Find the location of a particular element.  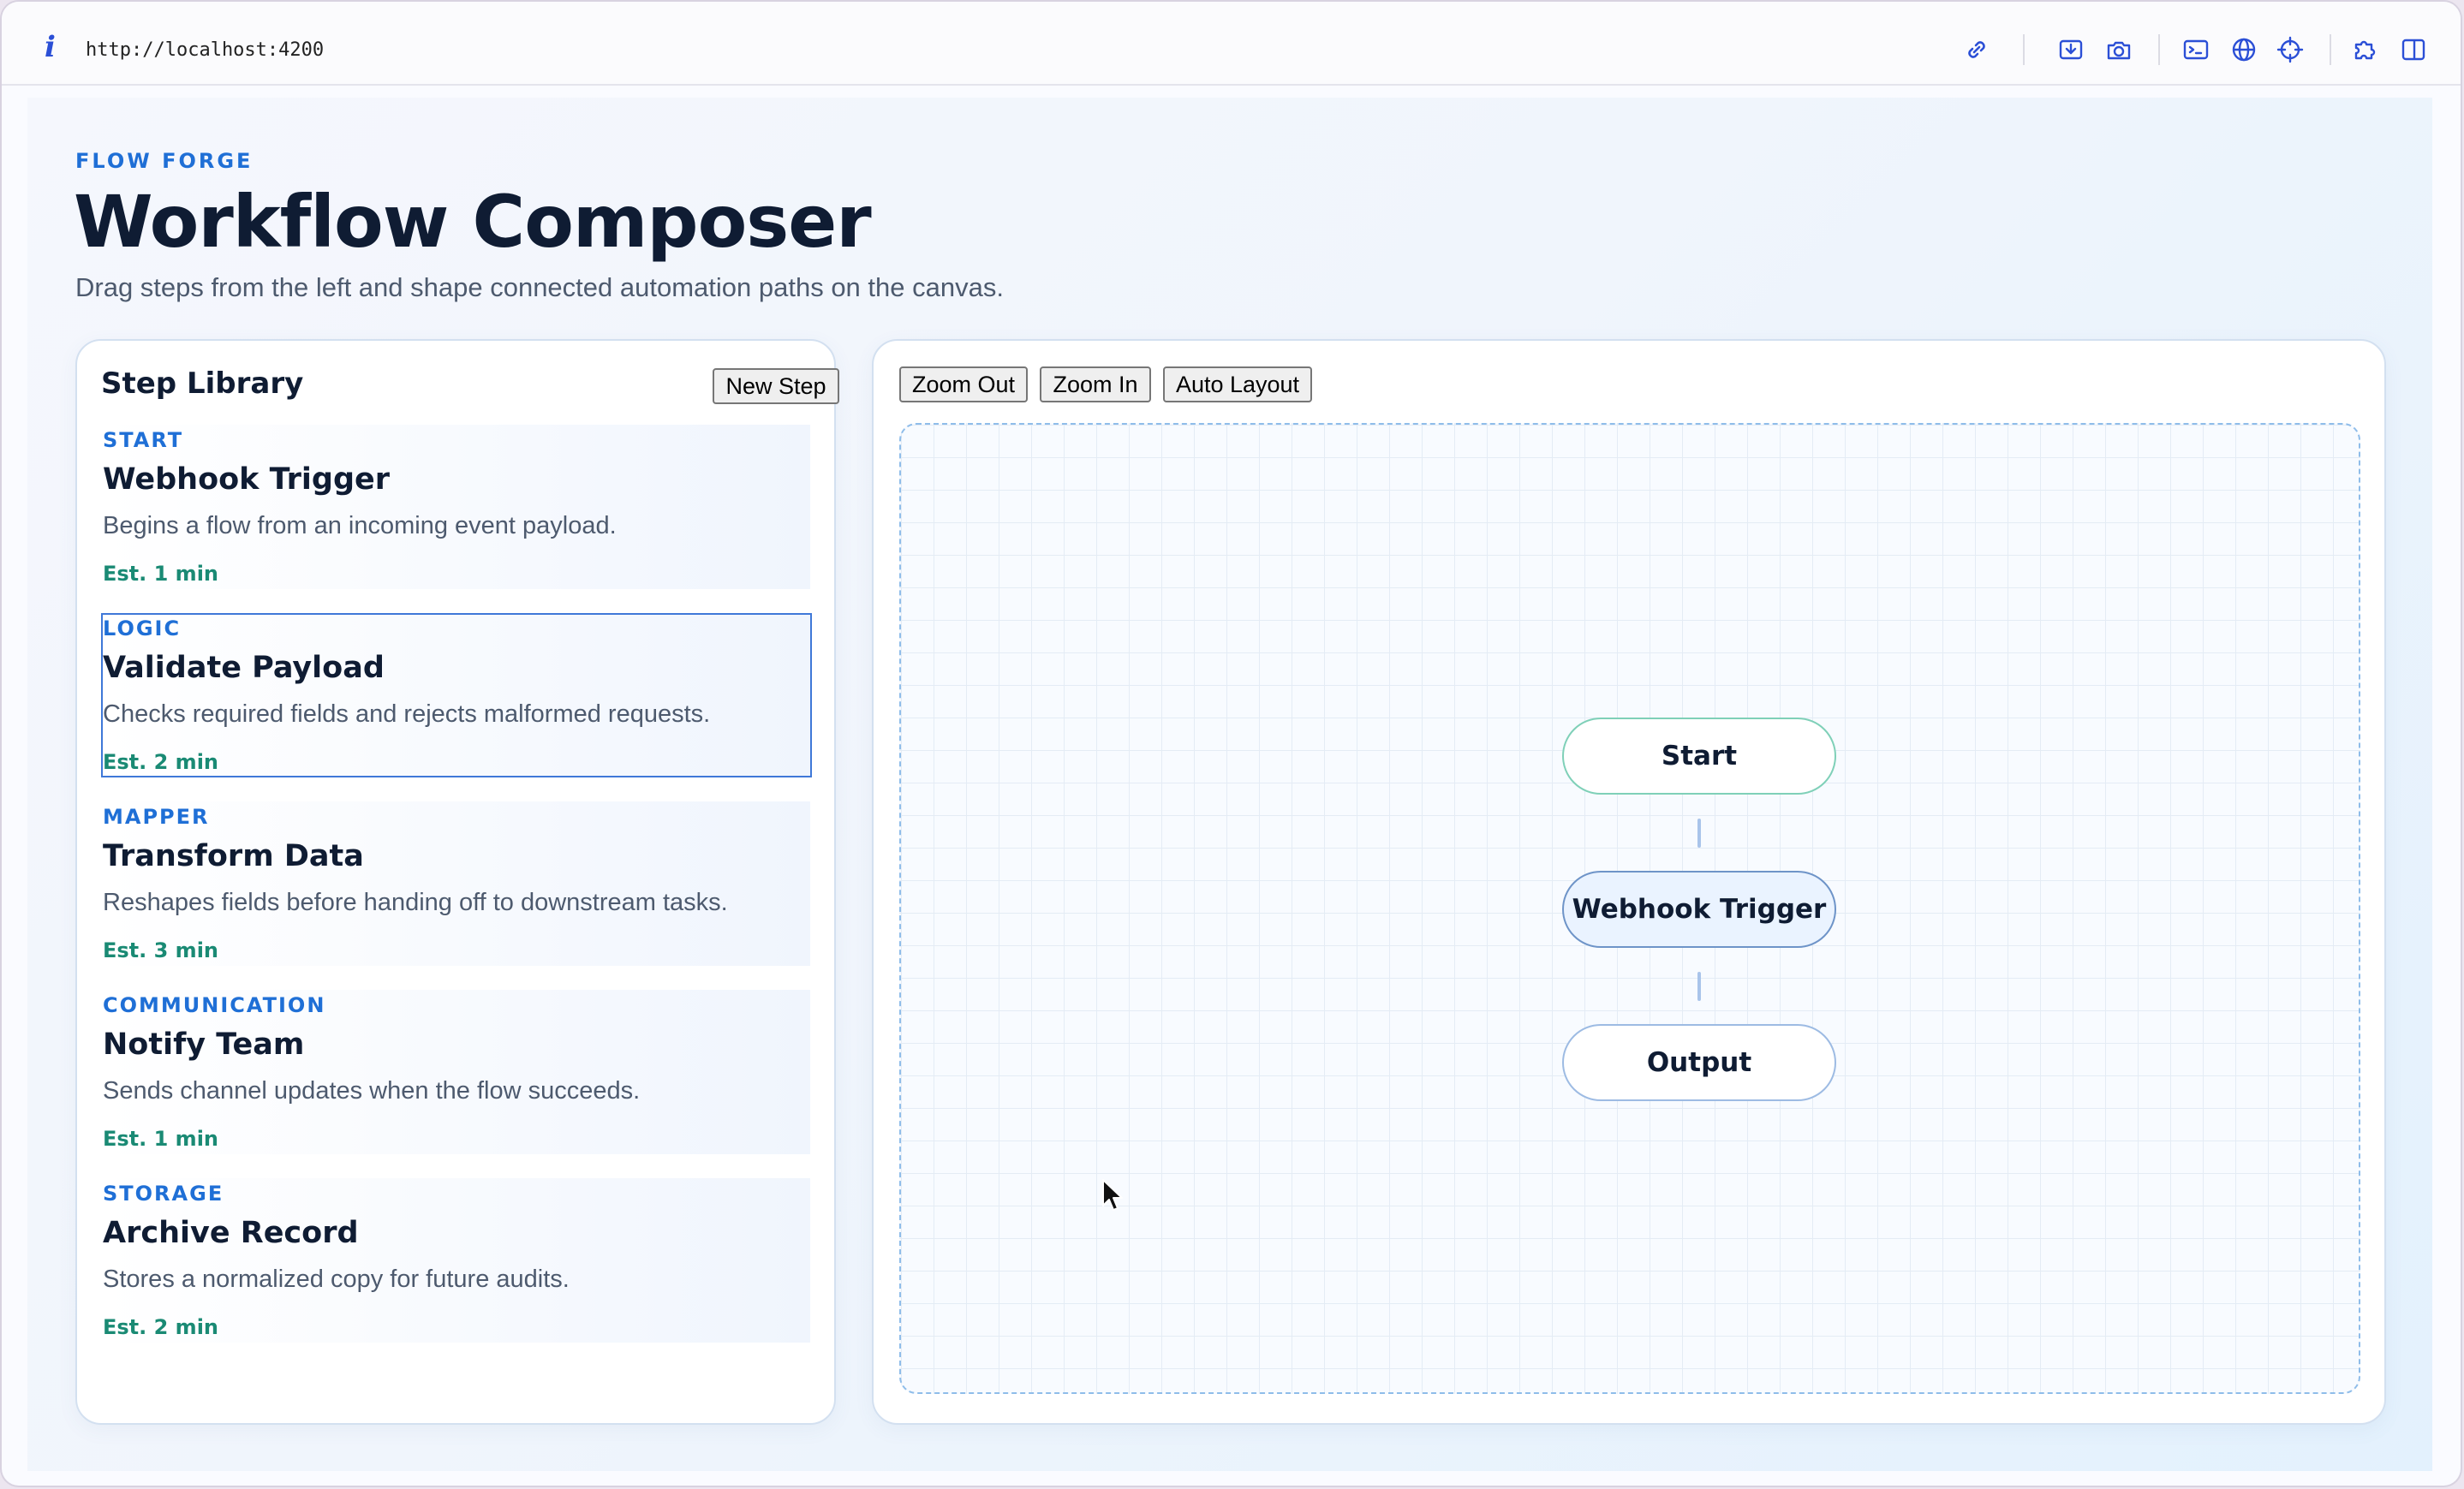

flow-node-webhook-trigger: Webhook Trigger is located at coordinates (1699, 909).